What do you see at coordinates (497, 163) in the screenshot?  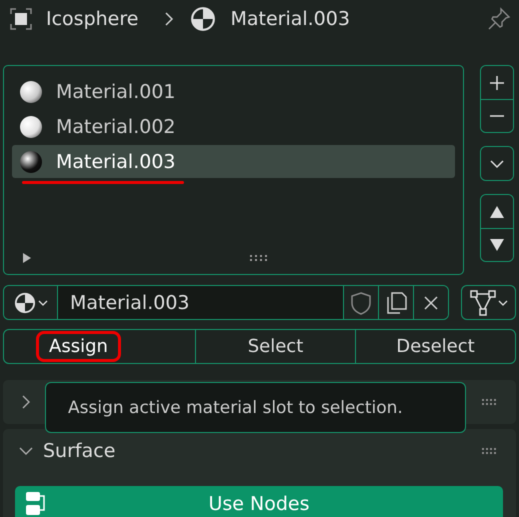 I see `specials-menu-button` at bounding box center [497, 163].